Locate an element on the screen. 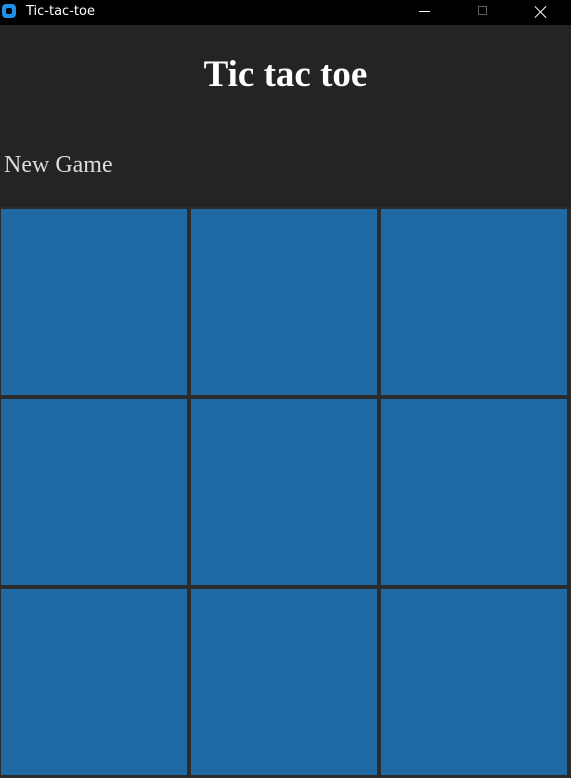  maximize-button is located at coordinates (483, 12).